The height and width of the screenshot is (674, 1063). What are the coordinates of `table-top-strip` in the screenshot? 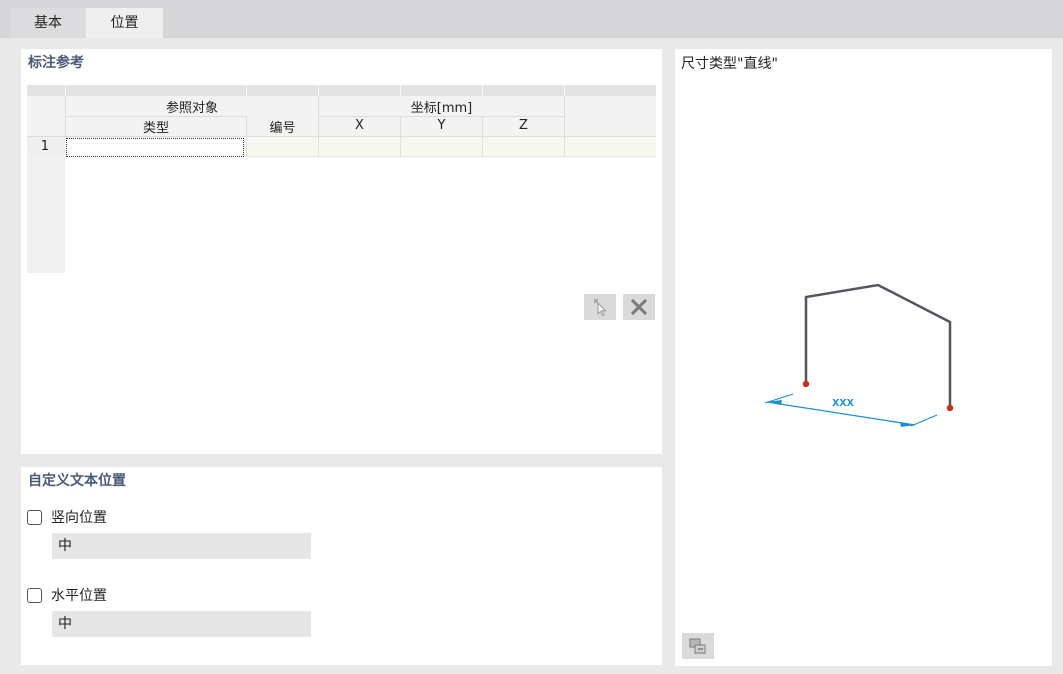 It's located at (341, 90).